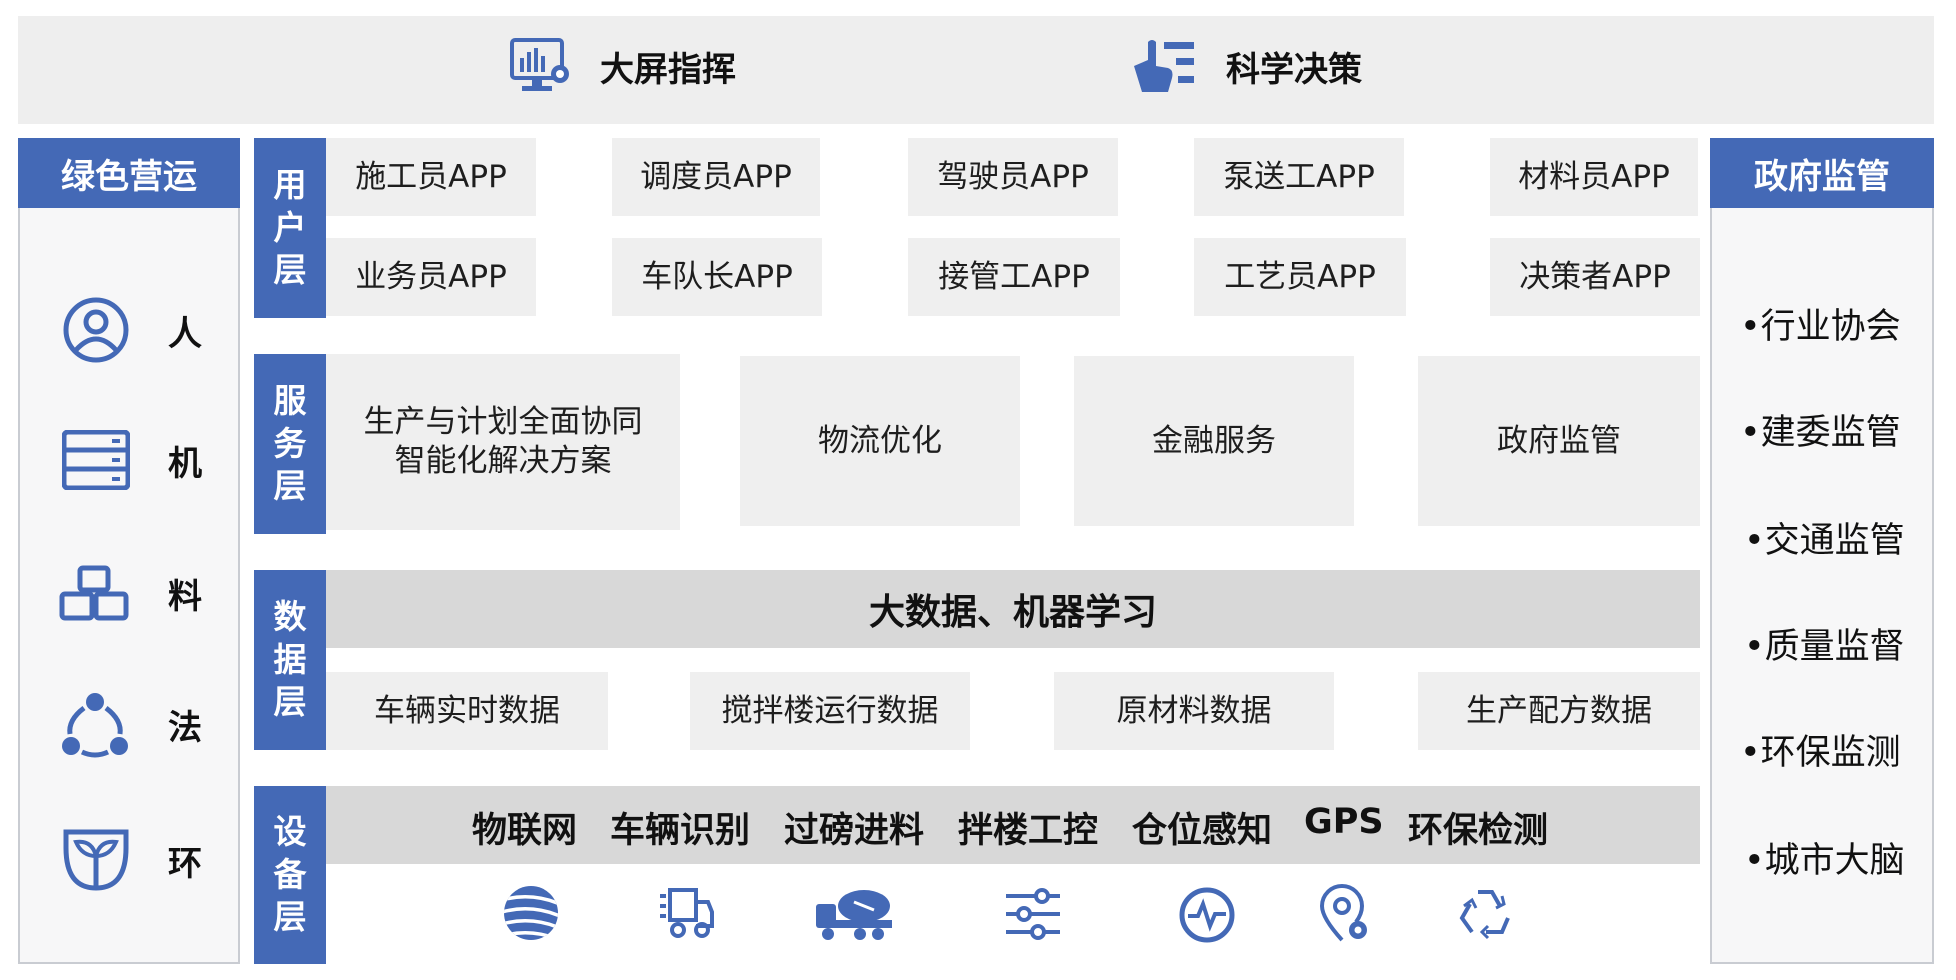  What do you see at coordinates (854, 915) in the screenshot?
I see `mixer-truck-icon` at bounding box center [854, 915].